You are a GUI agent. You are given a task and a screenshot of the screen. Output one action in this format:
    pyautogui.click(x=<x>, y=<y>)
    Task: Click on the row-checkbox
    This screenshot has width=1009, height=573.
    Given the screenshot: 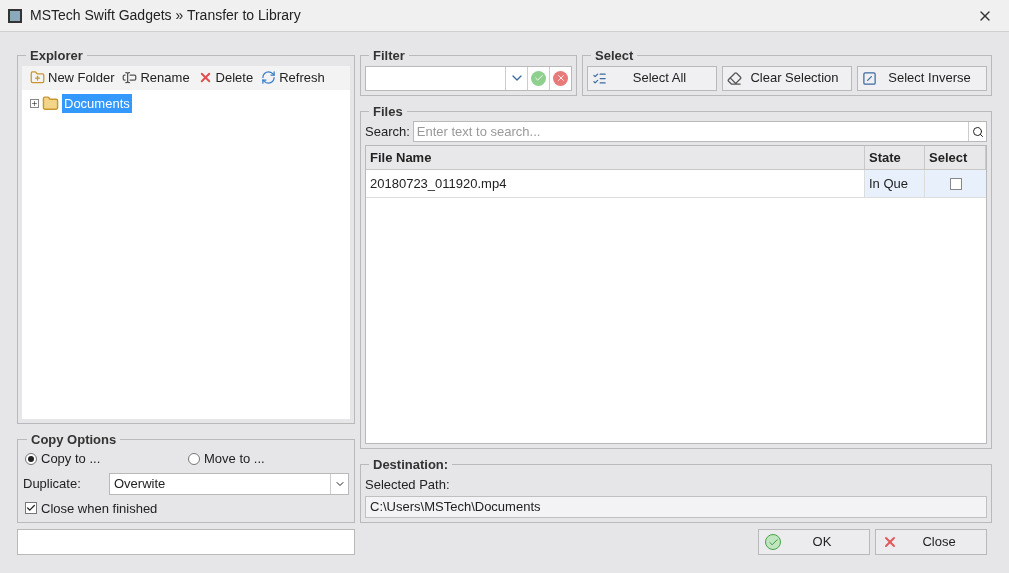 What is the action you would take?
    pyautogui.click(x=955, y=183)
    